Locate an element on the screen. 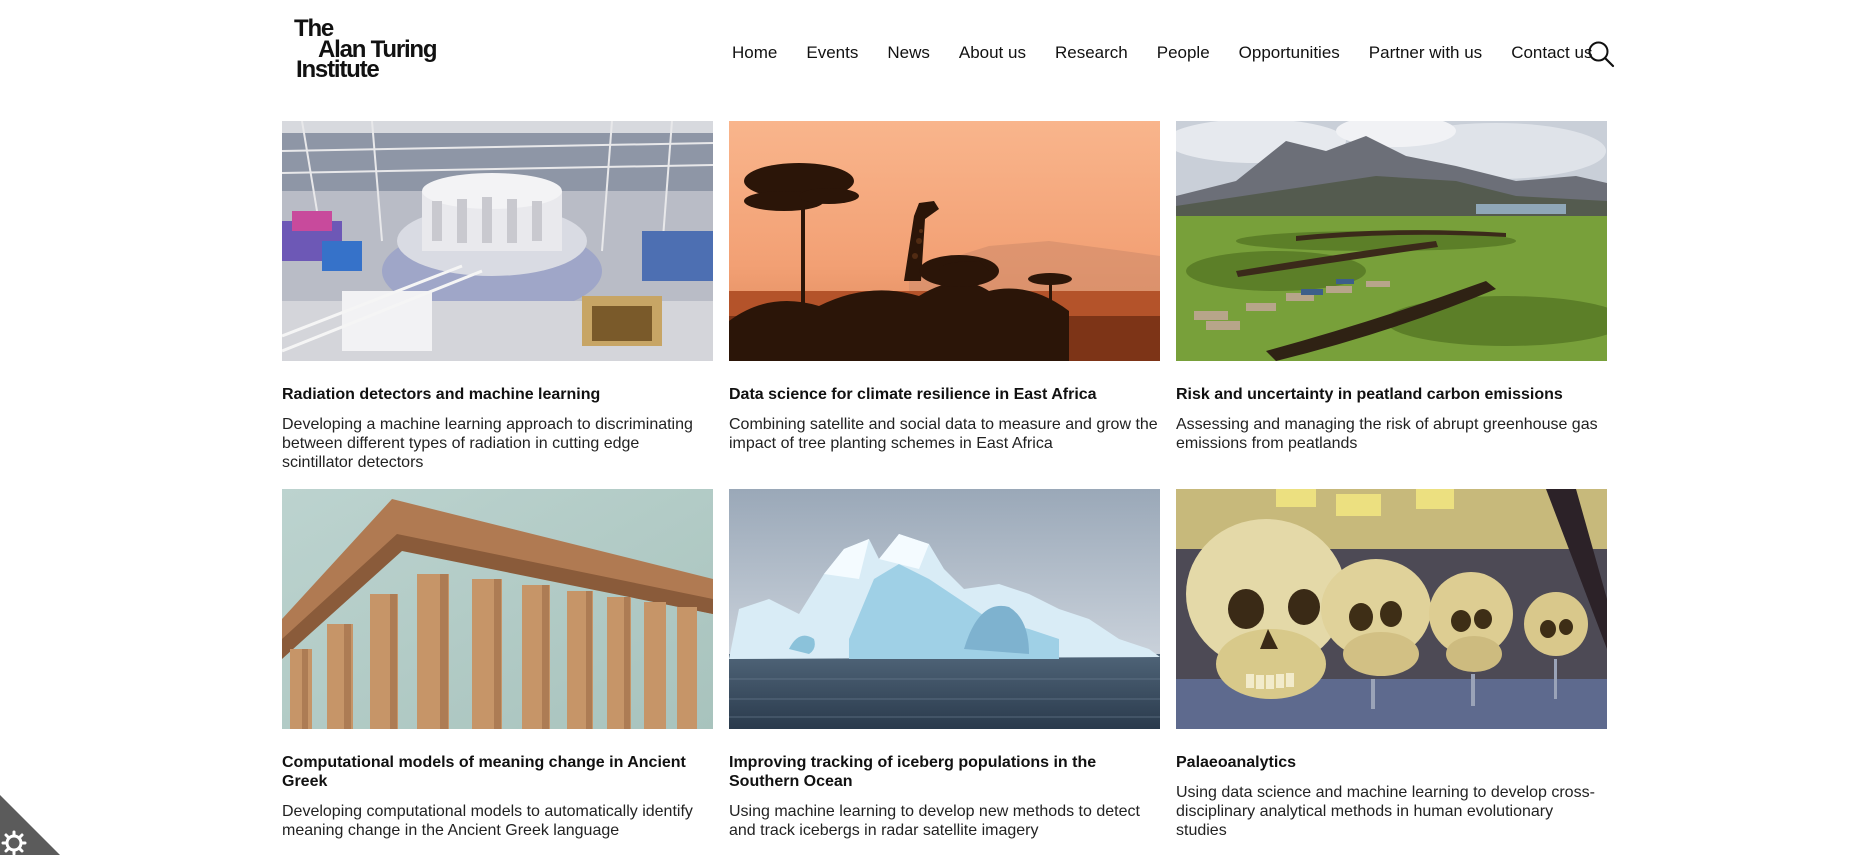 This screenshot has height=855, width=1875. project-image-greek-temple is located at coordinates (497, 609).